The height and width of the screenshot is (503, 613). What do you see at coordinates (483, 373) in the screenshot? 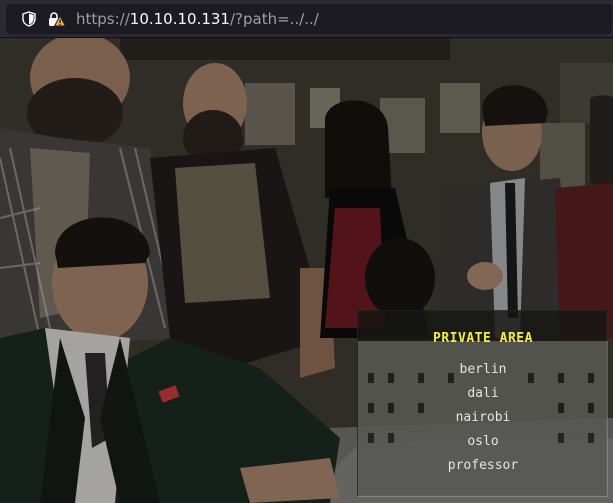
I see `menu-item-berlin: berlin` at bounding box center [483, 373].